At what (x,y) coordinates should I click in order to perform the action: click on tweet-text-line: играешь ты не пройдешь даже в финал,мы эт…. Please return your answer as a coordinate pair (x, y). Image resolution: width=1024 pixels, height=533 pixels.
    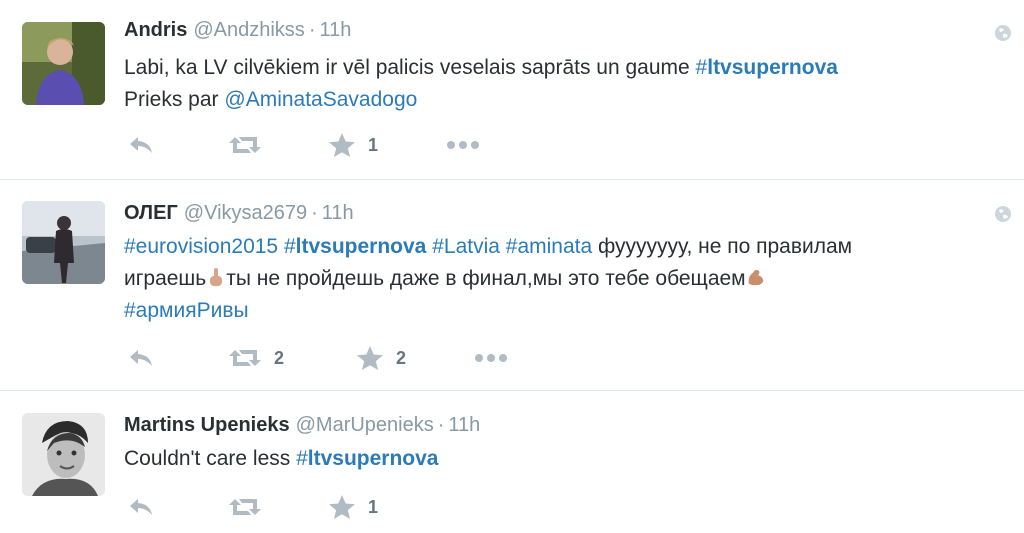
    Looking at the image, I should click on (564, 279).